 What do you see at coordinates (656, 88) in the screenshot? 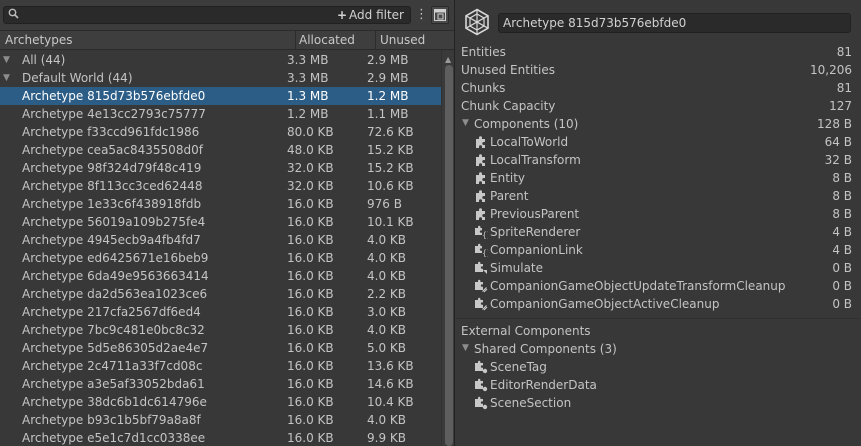
I see `stat-chunks: Chunks 81` at bounding box center [656, 88].